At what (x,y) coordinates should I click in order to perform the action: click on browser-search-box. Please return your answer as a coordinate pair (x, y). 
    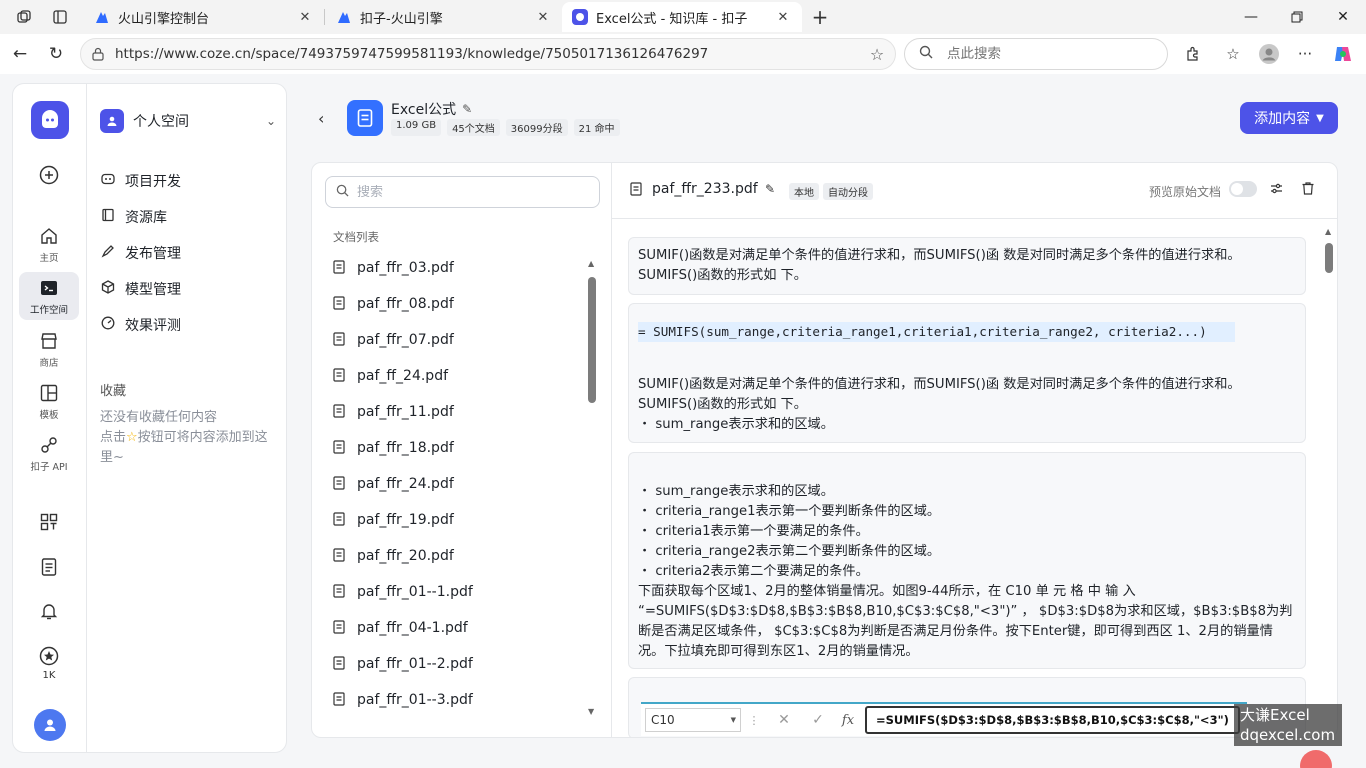
    Looking at the image, I should click on (1036, 54).